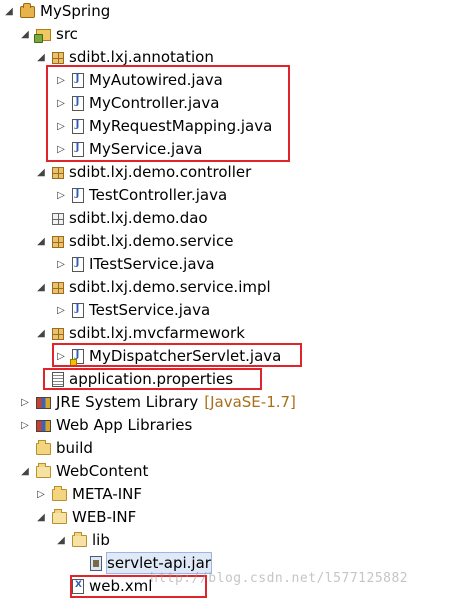 The width and height of the screenshot is (472, 600). Describe the element at coordinates (151, 241) in the screenshot. I see `tree-node-label: sdibt.lxj.demo.service` at that location.